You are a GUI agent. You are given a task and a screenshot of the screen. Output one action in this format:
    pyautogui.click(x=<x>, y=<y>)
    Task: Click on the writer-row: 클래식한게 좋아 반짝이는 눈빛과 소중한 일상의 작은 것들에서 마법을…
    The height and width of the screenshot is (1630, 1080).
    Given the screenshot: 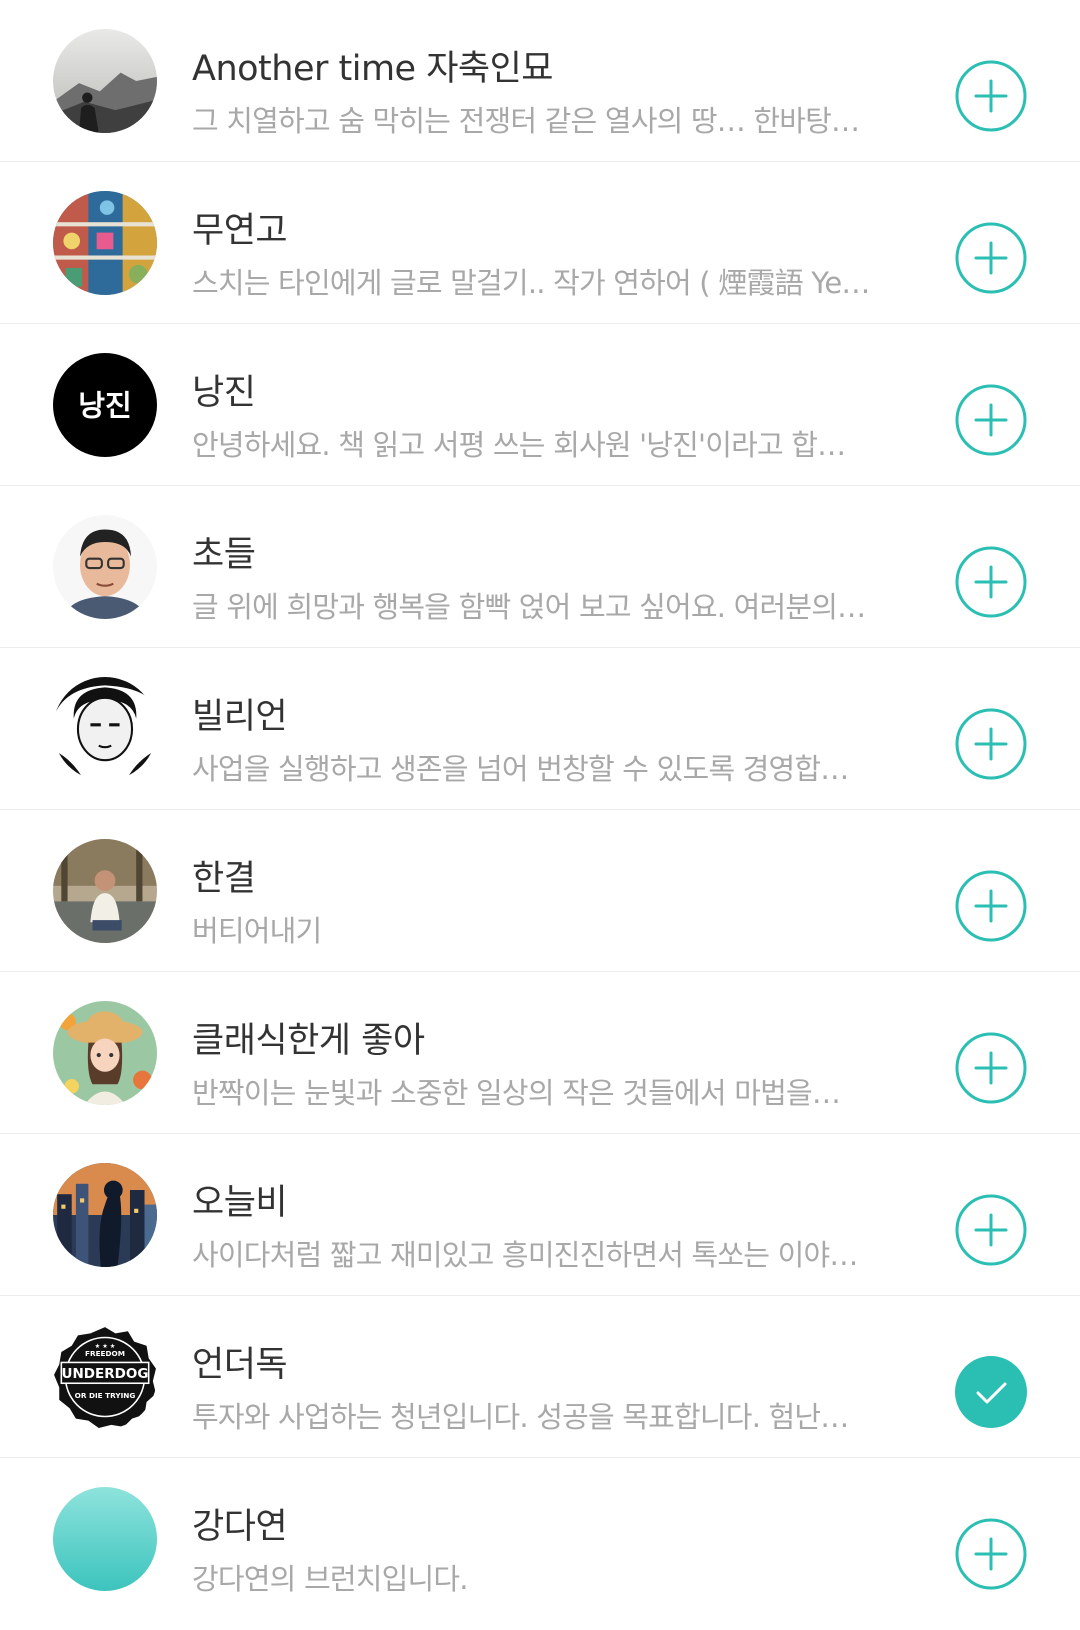 What is the action you would take?
    pyautogui.click(x=540, y=1053)
    